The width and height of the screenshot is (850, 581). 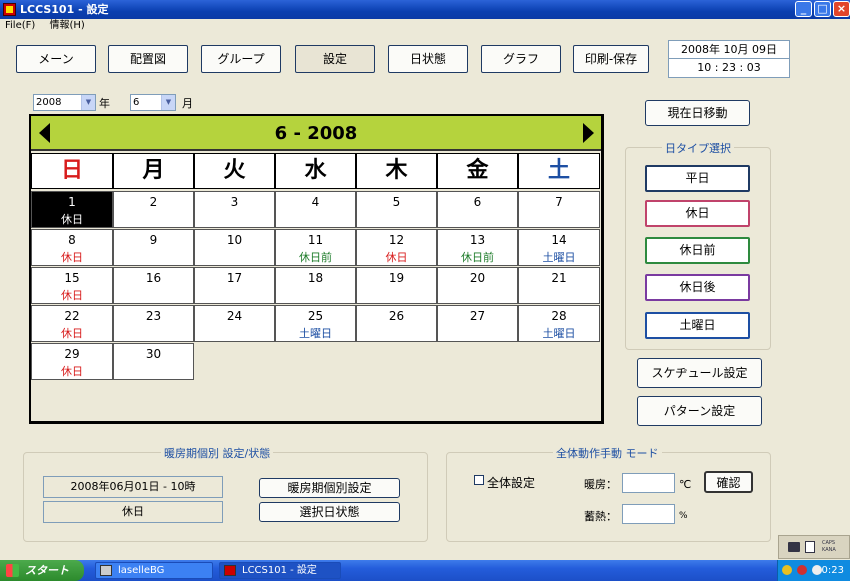 What do you see at coordinates (72, 371) in the screenshot?
I see `day-type-label: 休日` at bounding box center [72, 371].